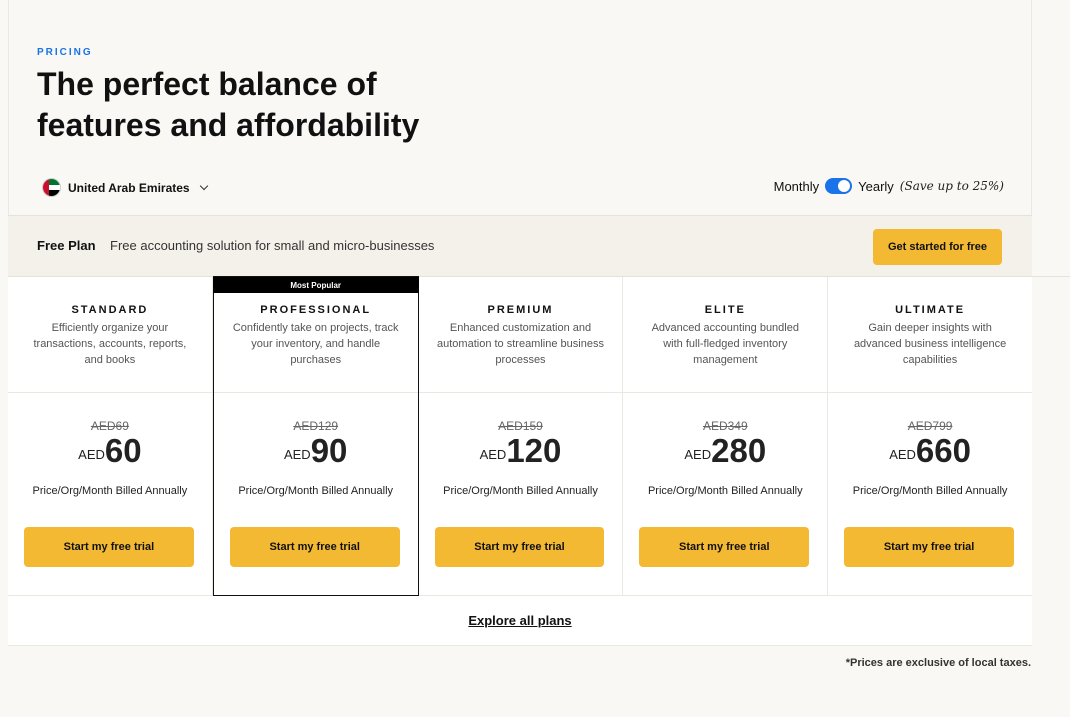  What do you see at coordinates (844, 186) in the screenshot?
I see `toggle-knob` at bounding box center [844, 186].